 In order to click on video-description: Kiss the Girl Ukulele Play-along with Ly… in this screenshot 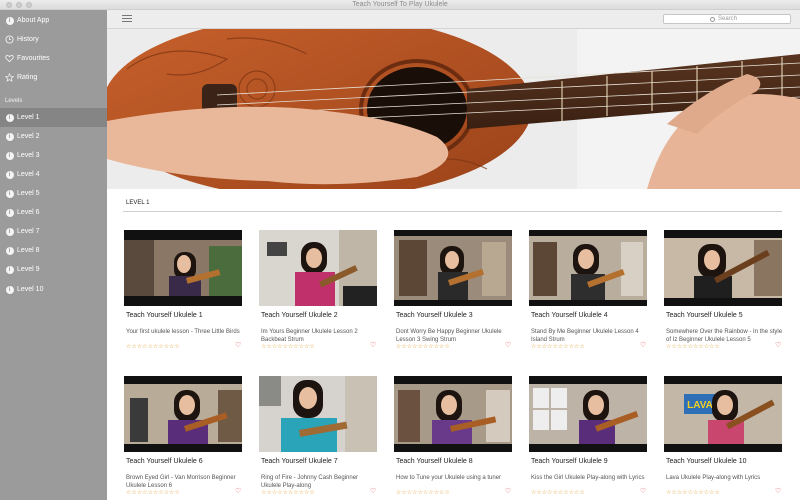, I will do `click(588, 478)`.